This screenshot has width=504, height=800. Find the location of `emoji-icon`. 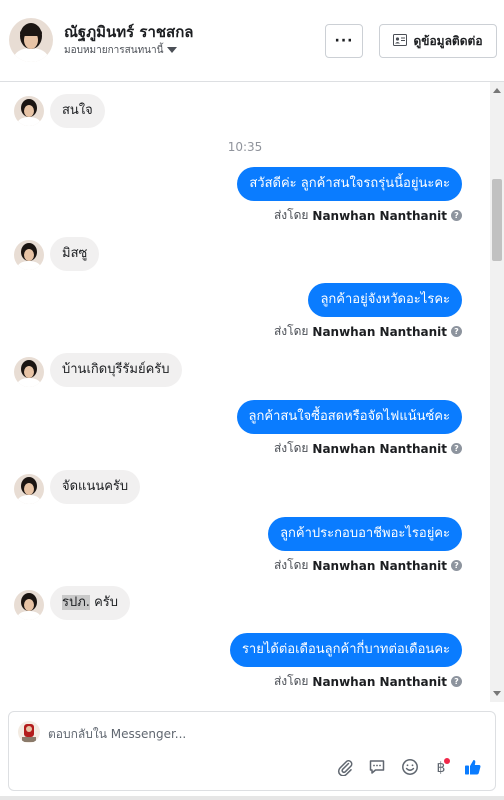

emoji-icon is located at coordinates (410, 767).